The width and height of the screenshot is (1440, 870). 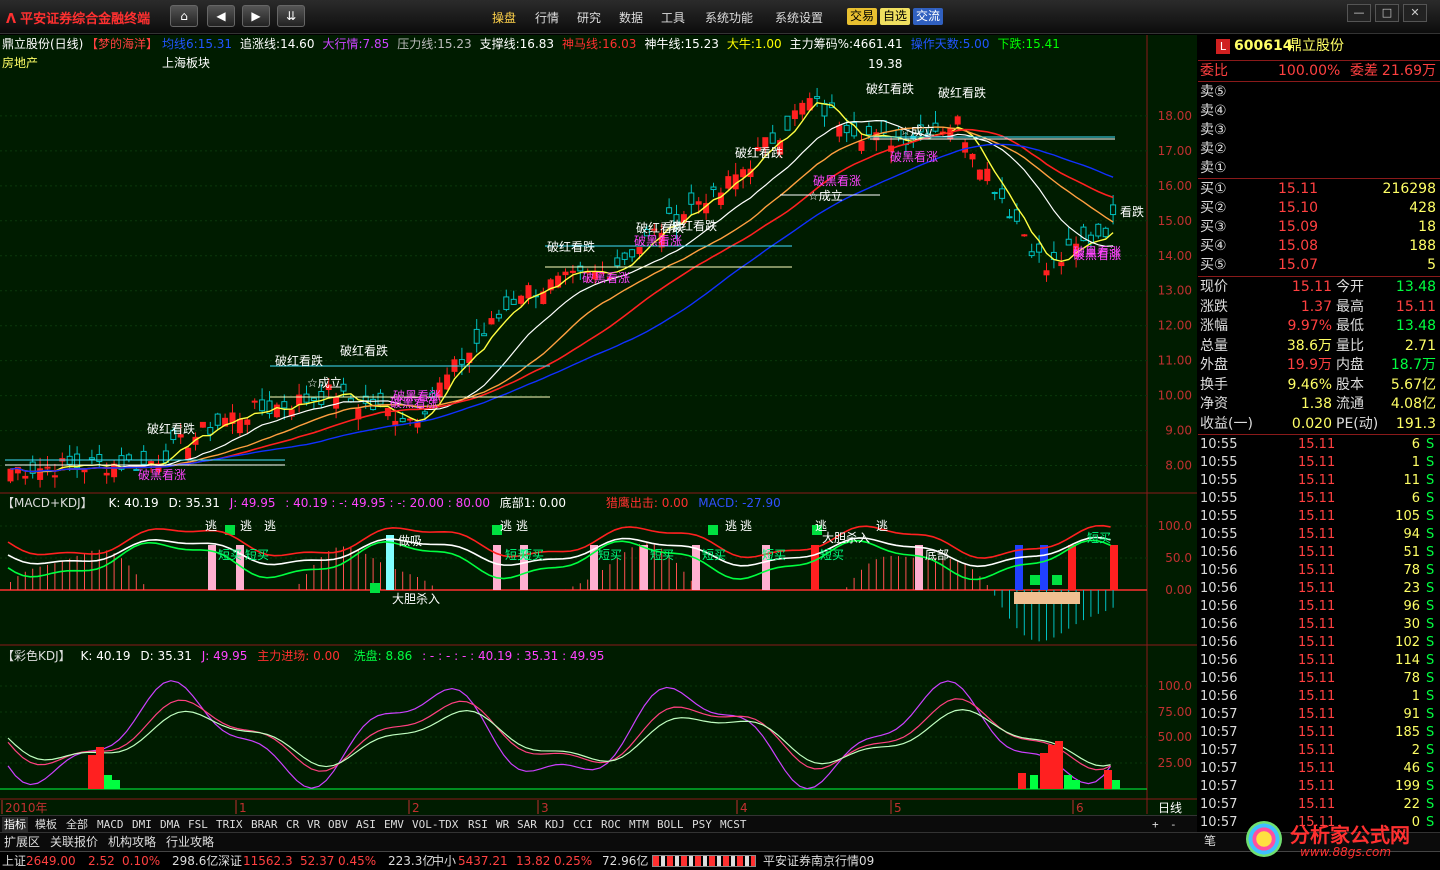 I want to click on menu-trade: 操盘, so click(x=504, y=17).